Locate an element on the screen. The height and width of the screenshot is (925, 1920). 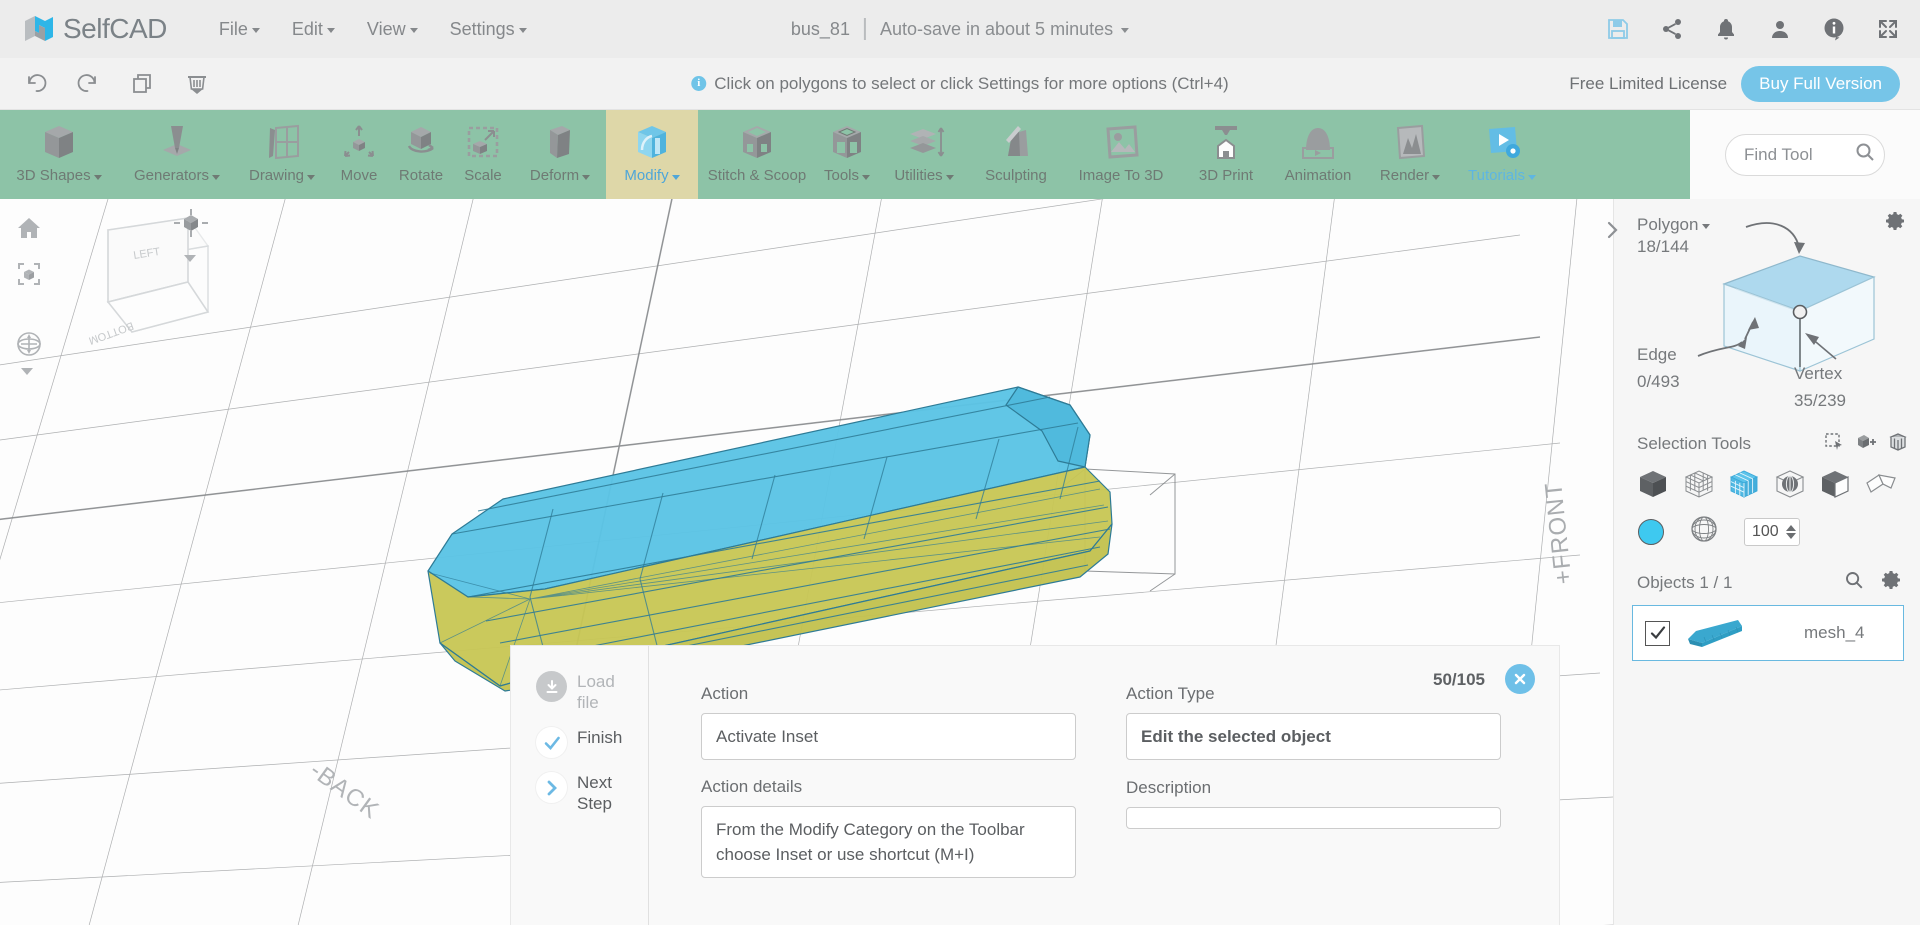
save-icon is located at coordinates (1618, 29).